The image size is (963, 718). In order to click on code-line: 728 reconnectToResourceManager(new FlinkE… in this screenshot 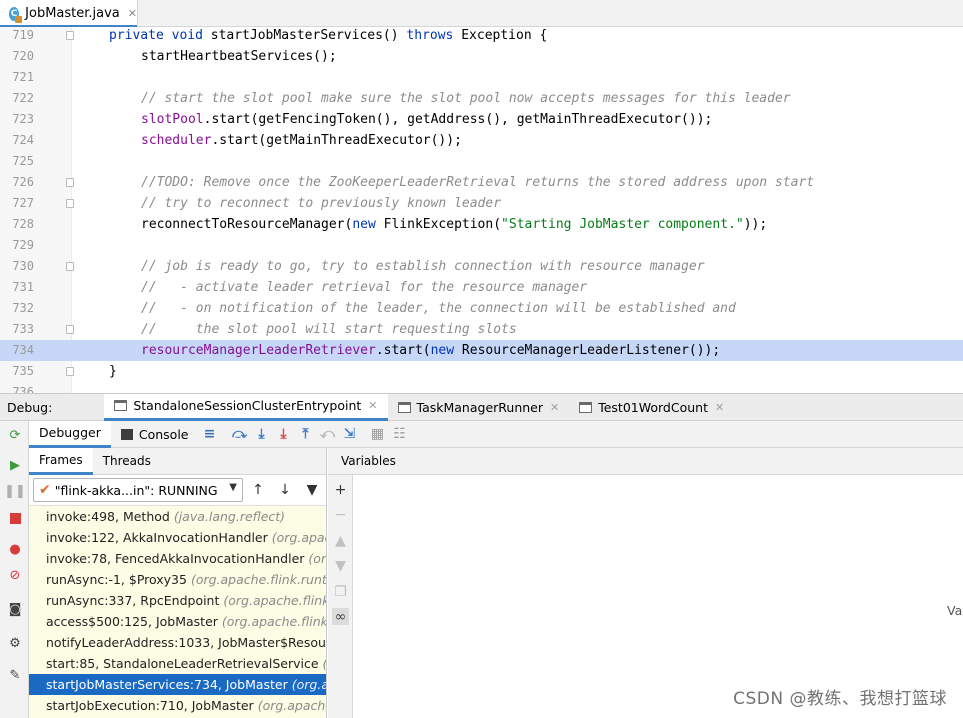, I will do `click(481, 224)`.